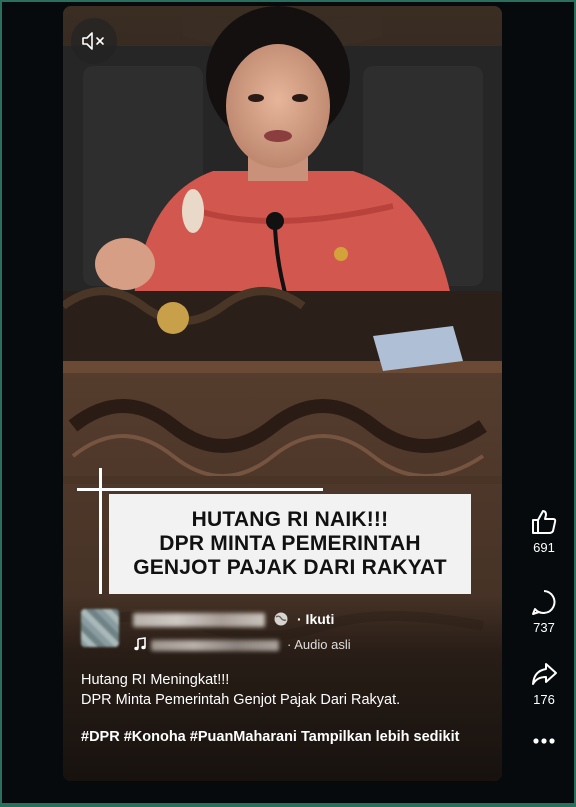 The width and height of the screenshot is (576, 807). I want to click on avatar, so click(100, 628).